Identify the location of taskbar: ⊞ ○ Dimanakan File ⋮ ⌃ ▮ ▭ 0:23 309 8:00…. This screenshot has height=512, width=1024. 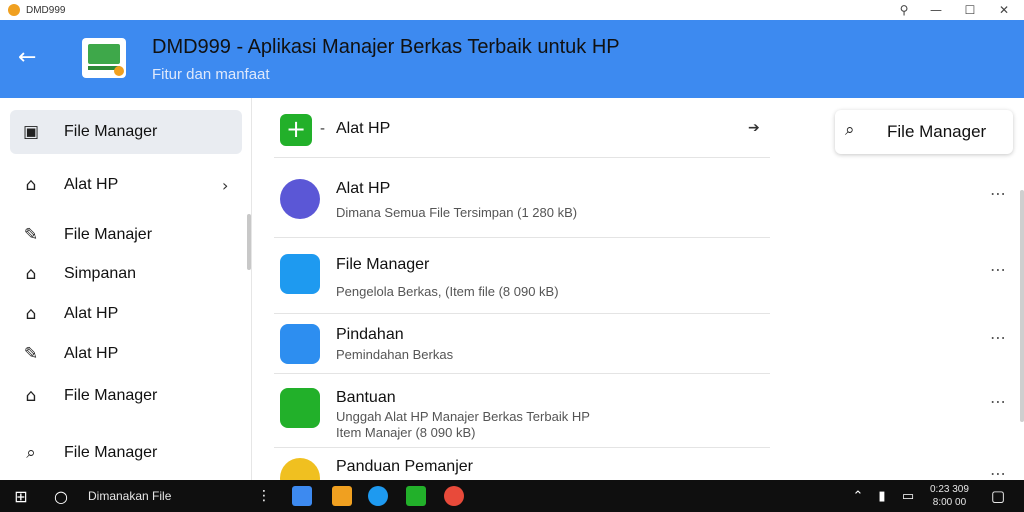
(512, 496).